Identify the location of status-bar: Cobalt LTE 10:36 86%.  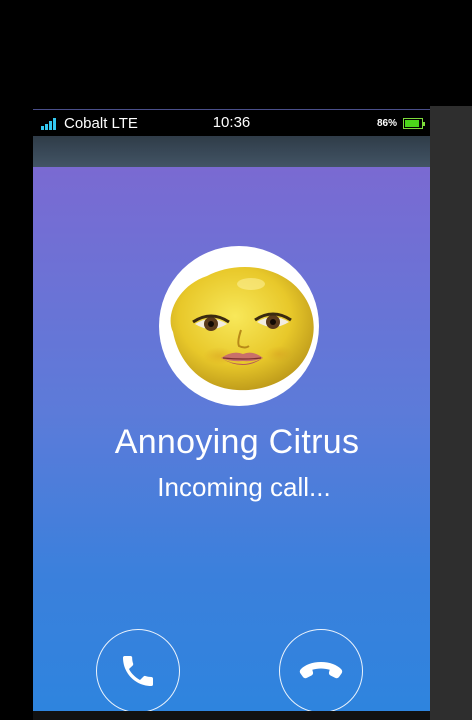
(231, 123).